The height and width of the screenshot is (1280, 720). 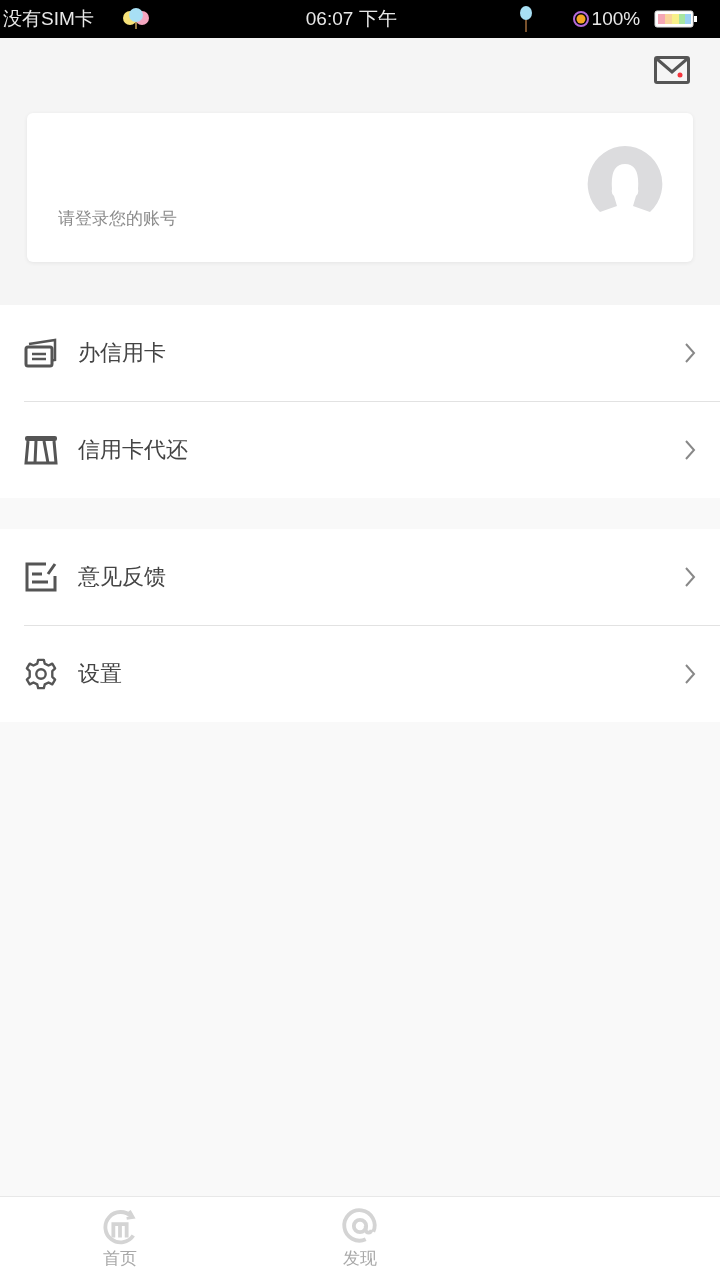 I want to click on battery-percent: 100%, so click(x=616, y=19).